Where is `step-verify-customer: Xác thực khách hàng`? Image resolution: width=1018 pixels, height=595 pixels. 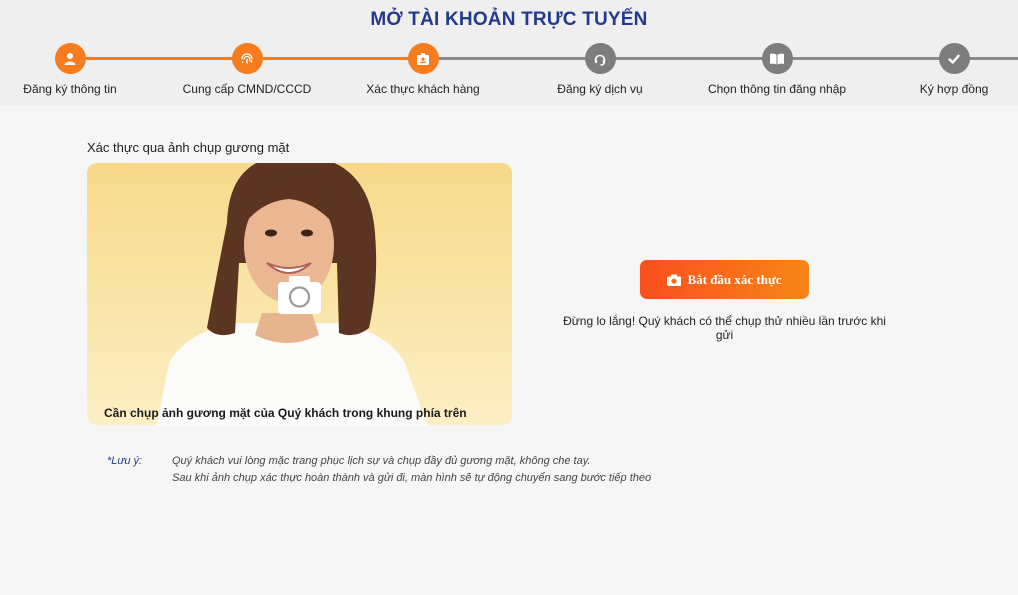
step-verify-customer: Xác thực khách hàng is located at coordinates (423, 69).